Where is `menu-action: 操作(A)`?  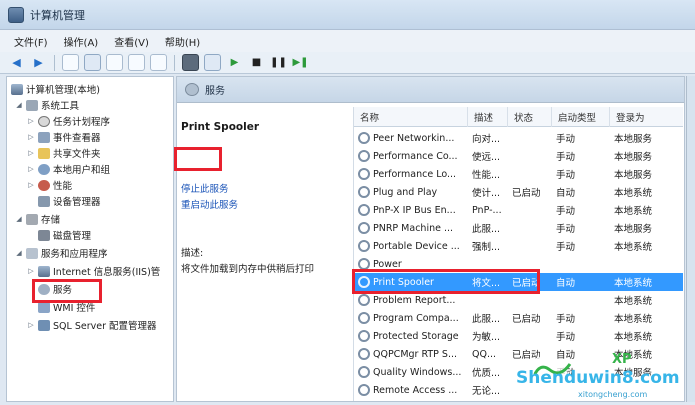 menu-action: 操作(A) is located at coordinates (81, 41).